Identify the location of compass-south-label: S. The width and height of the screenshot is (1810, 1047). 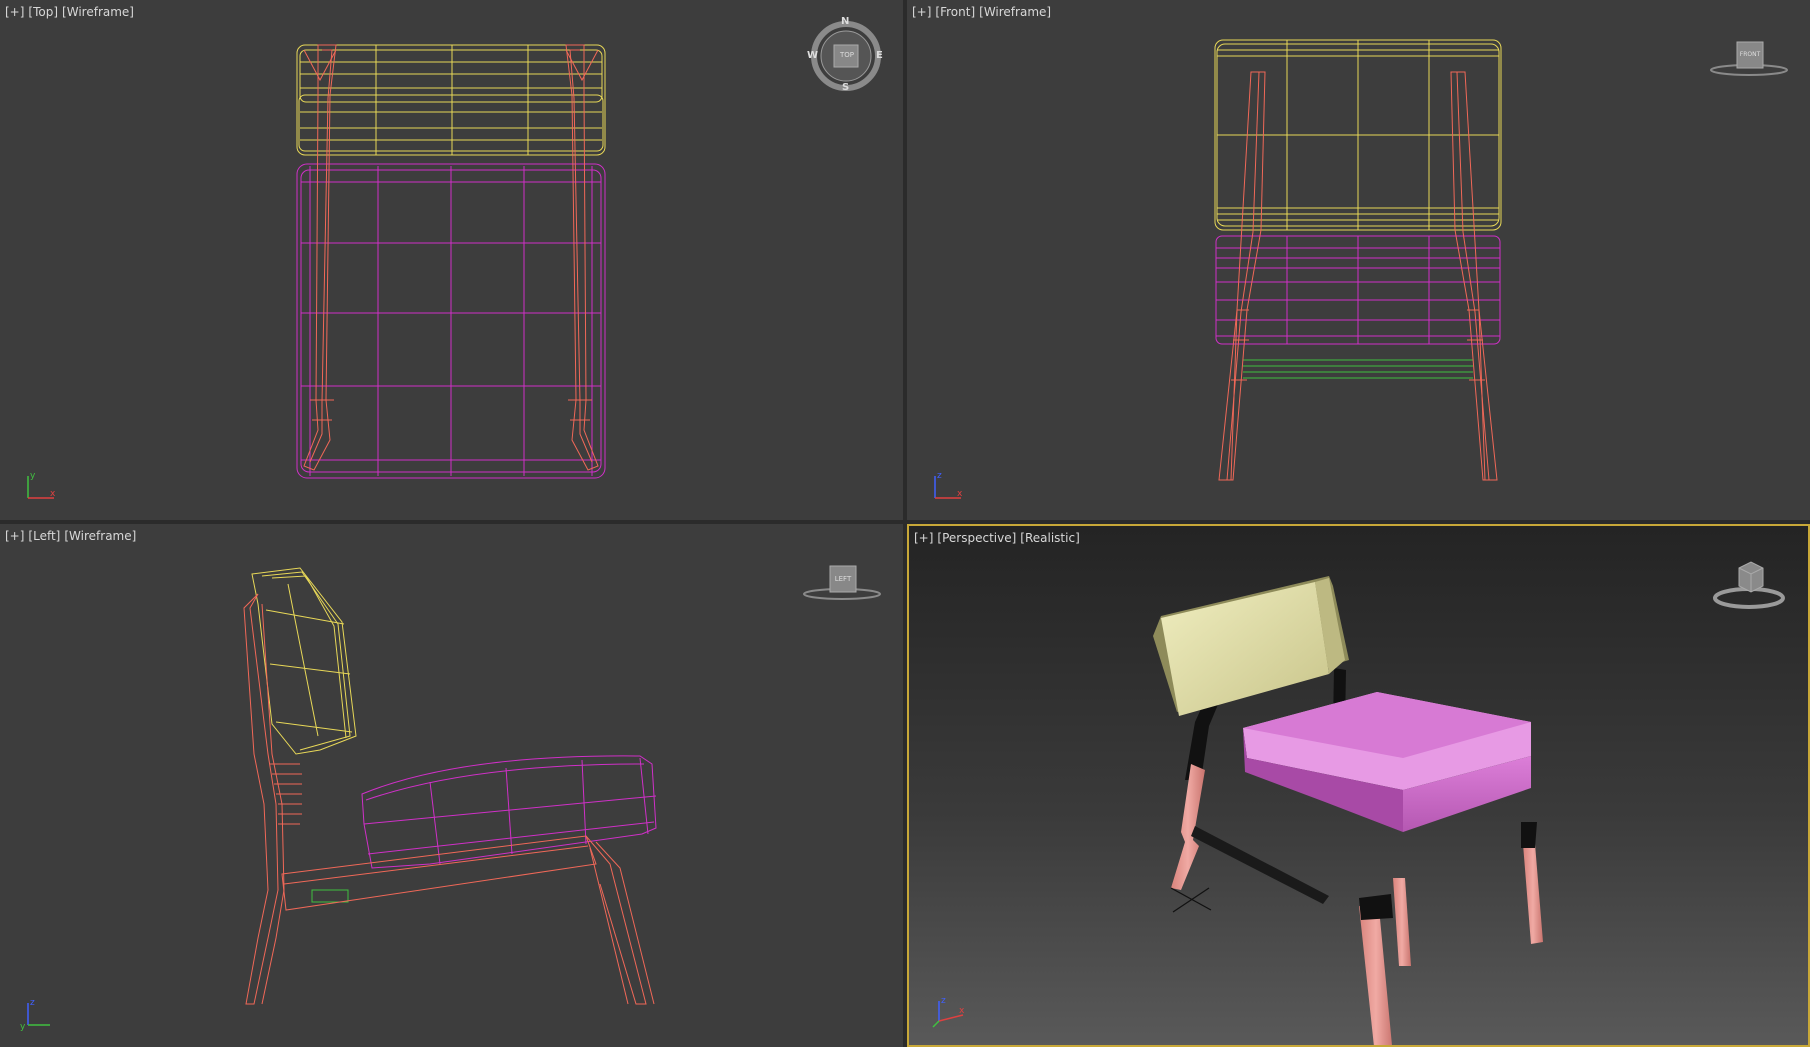
(846, 87).